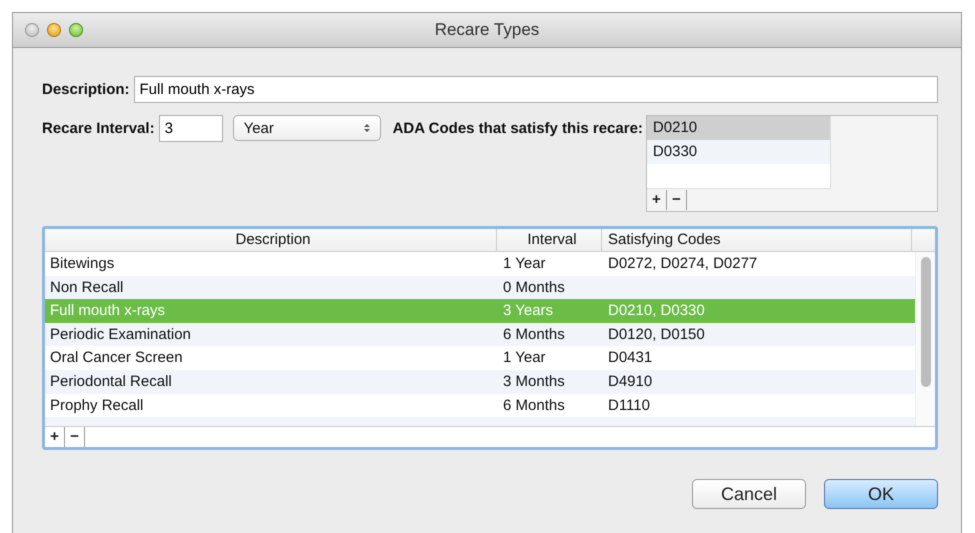  Describe the element at coordinates (480, 264) in the screenshot. I see `table-row: Bitewings 1 Year D0272, D0274, D0277` at that location.